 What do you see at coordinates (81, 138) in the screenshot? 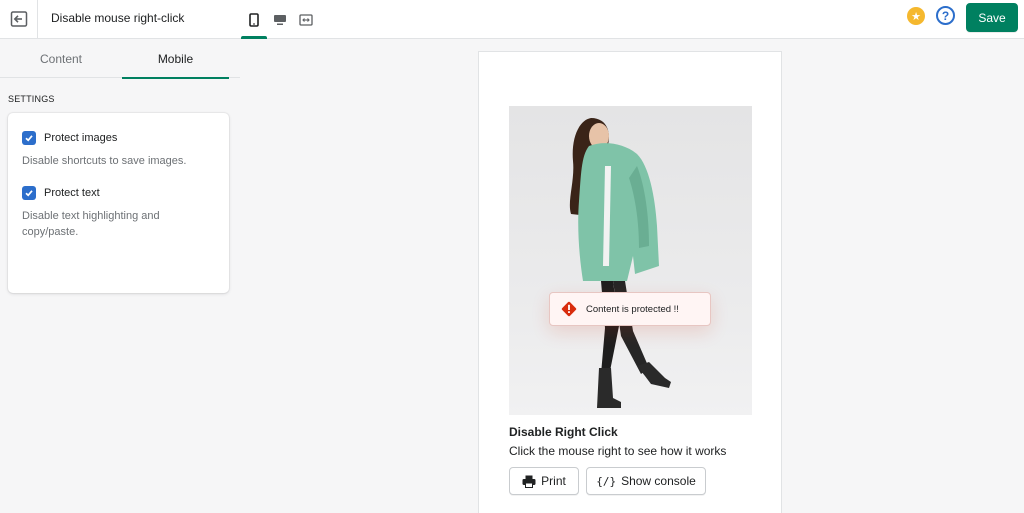
I see `protect-images-label: Protect images` at bounding box center [81, 138].